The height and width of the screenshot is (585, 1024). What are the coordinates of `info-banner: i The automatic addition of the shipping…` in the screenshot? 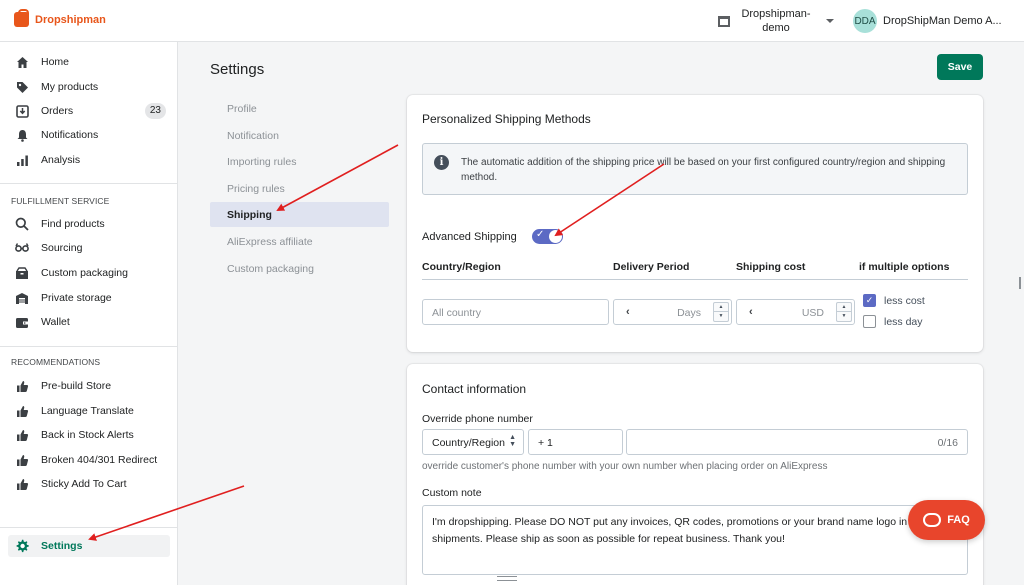 It's located at (695, 169).